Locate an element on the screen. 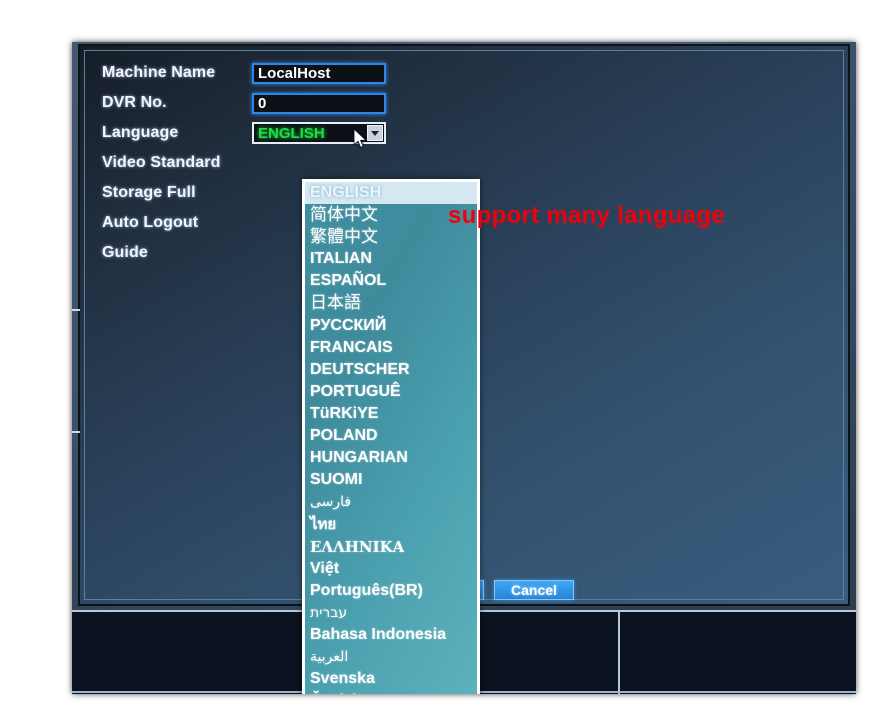 Image resolution: width=888 pixels, height=720 pixels. chevron-down-glyph is located at coordinates (375, 133).